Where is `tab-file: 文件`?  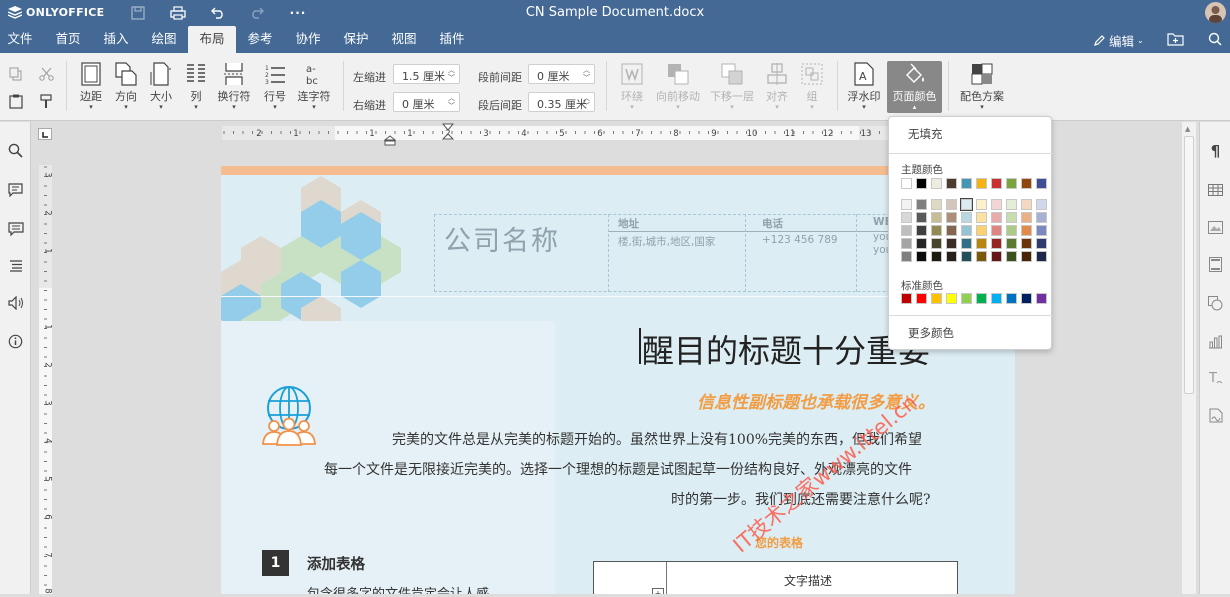
tab-file: 文件 is located at coordinates (20, 39).